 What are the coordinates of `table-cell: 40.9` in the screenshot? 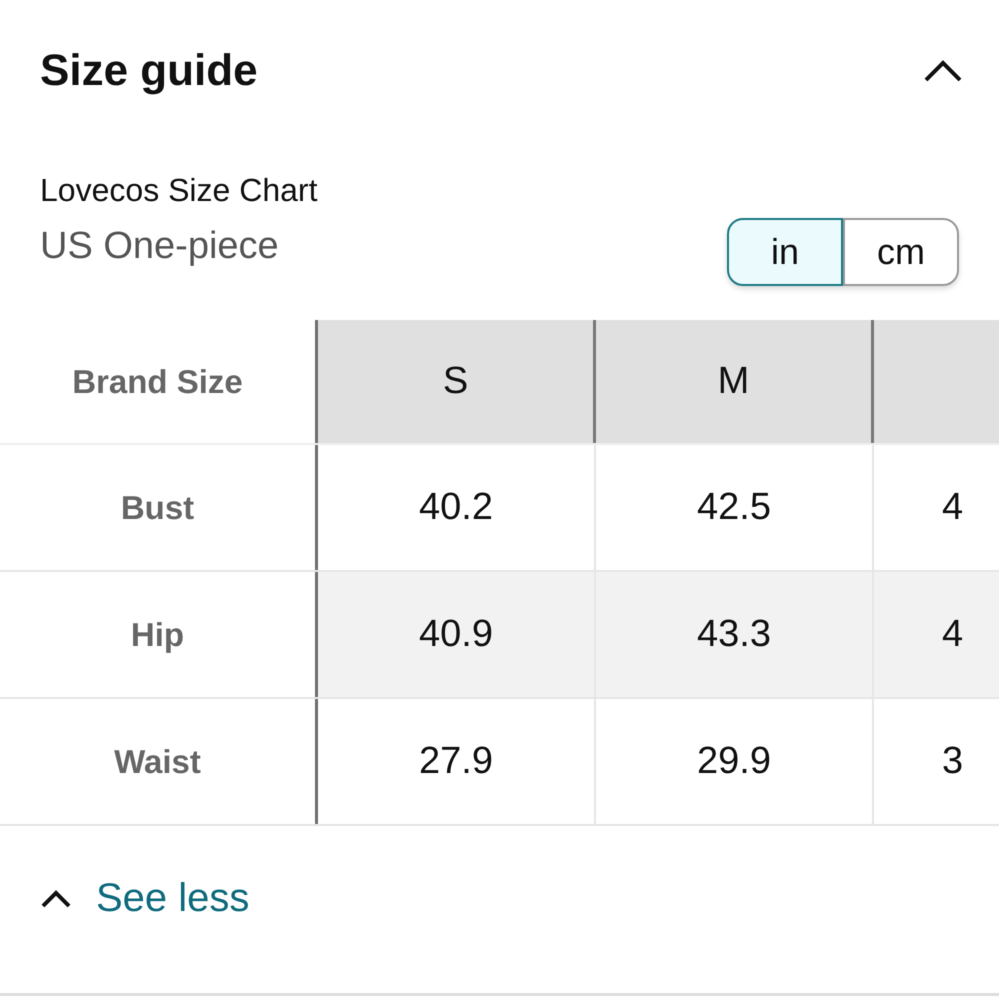 It's located at (457, 634).